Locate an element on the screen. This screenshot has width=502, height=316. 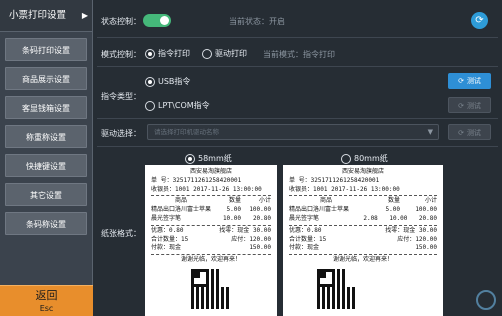
command-usb-radio: USB指令 is located at coordinates (167, 81).